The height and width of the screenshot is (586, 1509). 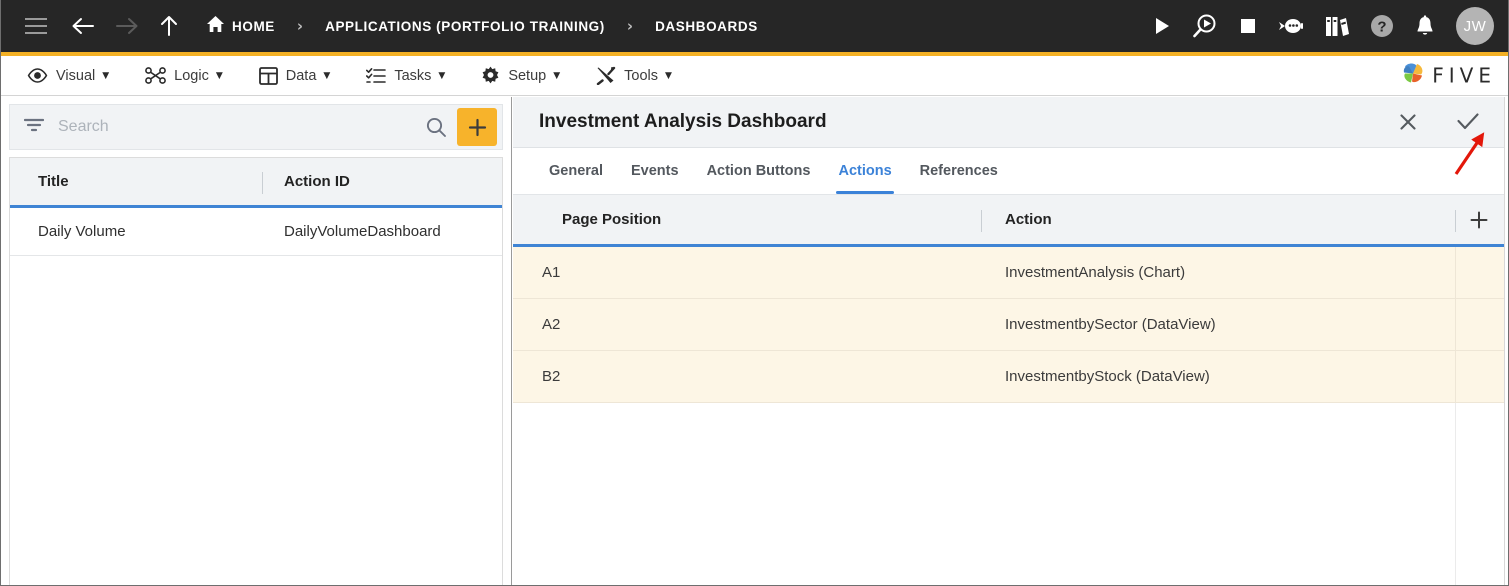 What do you see at coordinates (76, 75) in the screenshot?
I see `menu-label-visual: Visual` at bounding box center [76, 75].